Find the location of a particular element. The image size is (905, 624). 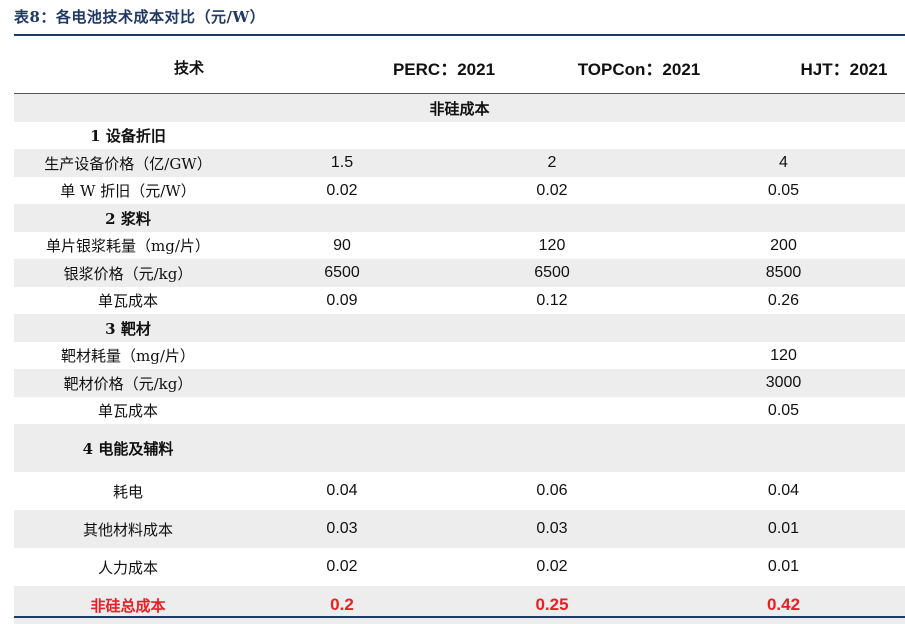

total-label: 非硅总成本 is located at coordinates (128, 605).